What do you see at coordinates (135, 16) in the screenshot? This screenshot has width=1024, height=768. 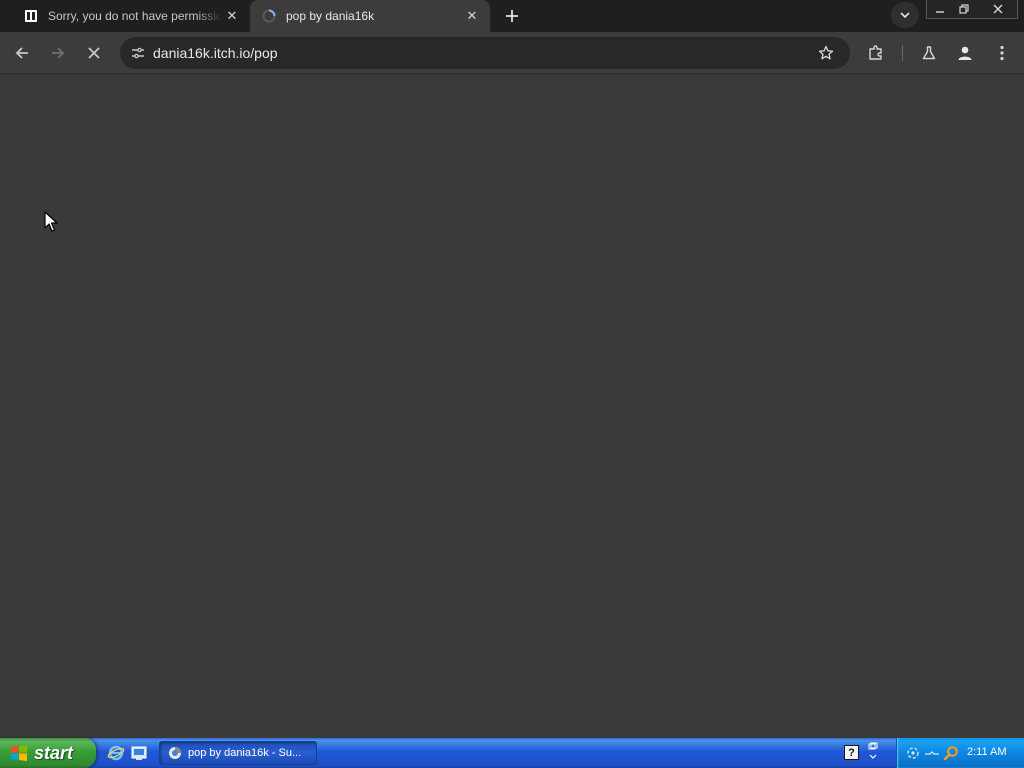 I see `tab-title: Sorry, you do not have permission` at bounding box center [135, 16].